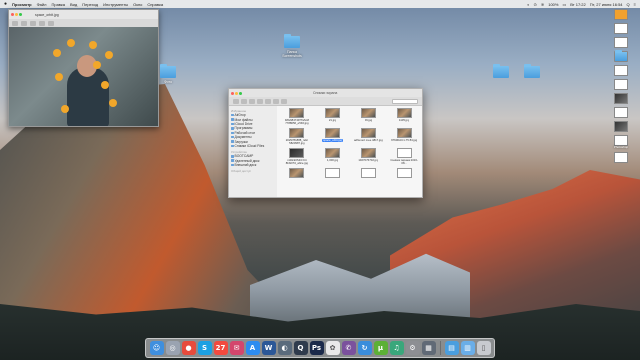 The image size is (640, 360). I want to click on calendar-app-icon: 27, so click(220, 348).